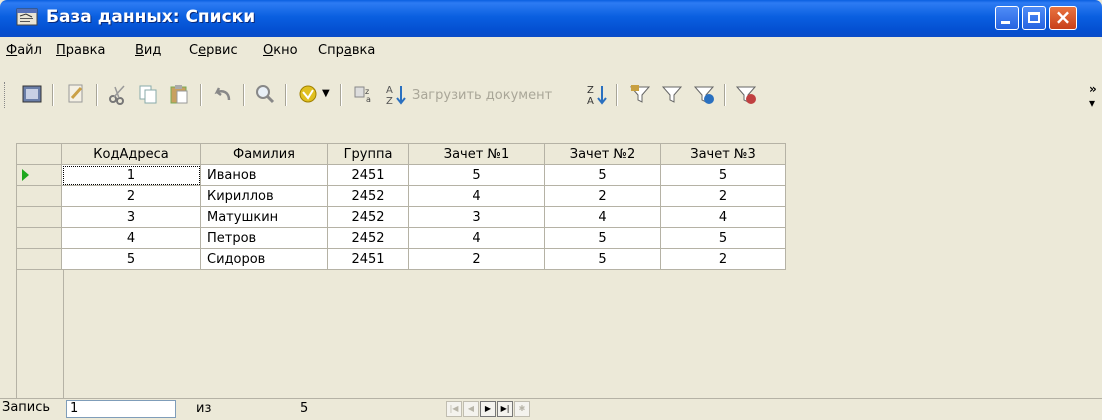 The image size is (1102, 420). What do you see at coordinates (264, 238) in the screenshot?
I see `cell-surname: Петров` at bounding box center [264, 238].